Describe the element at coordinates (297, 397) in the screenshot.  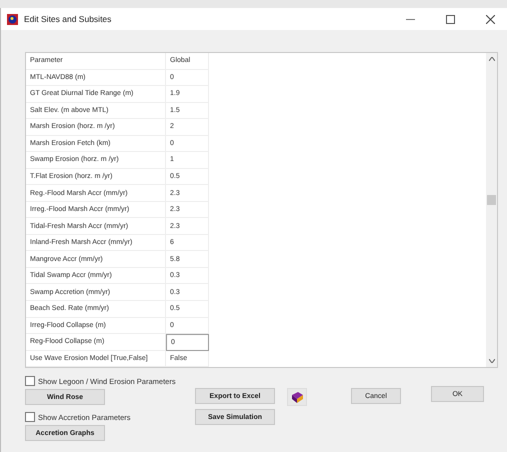
I see `help-book-button` at that location.